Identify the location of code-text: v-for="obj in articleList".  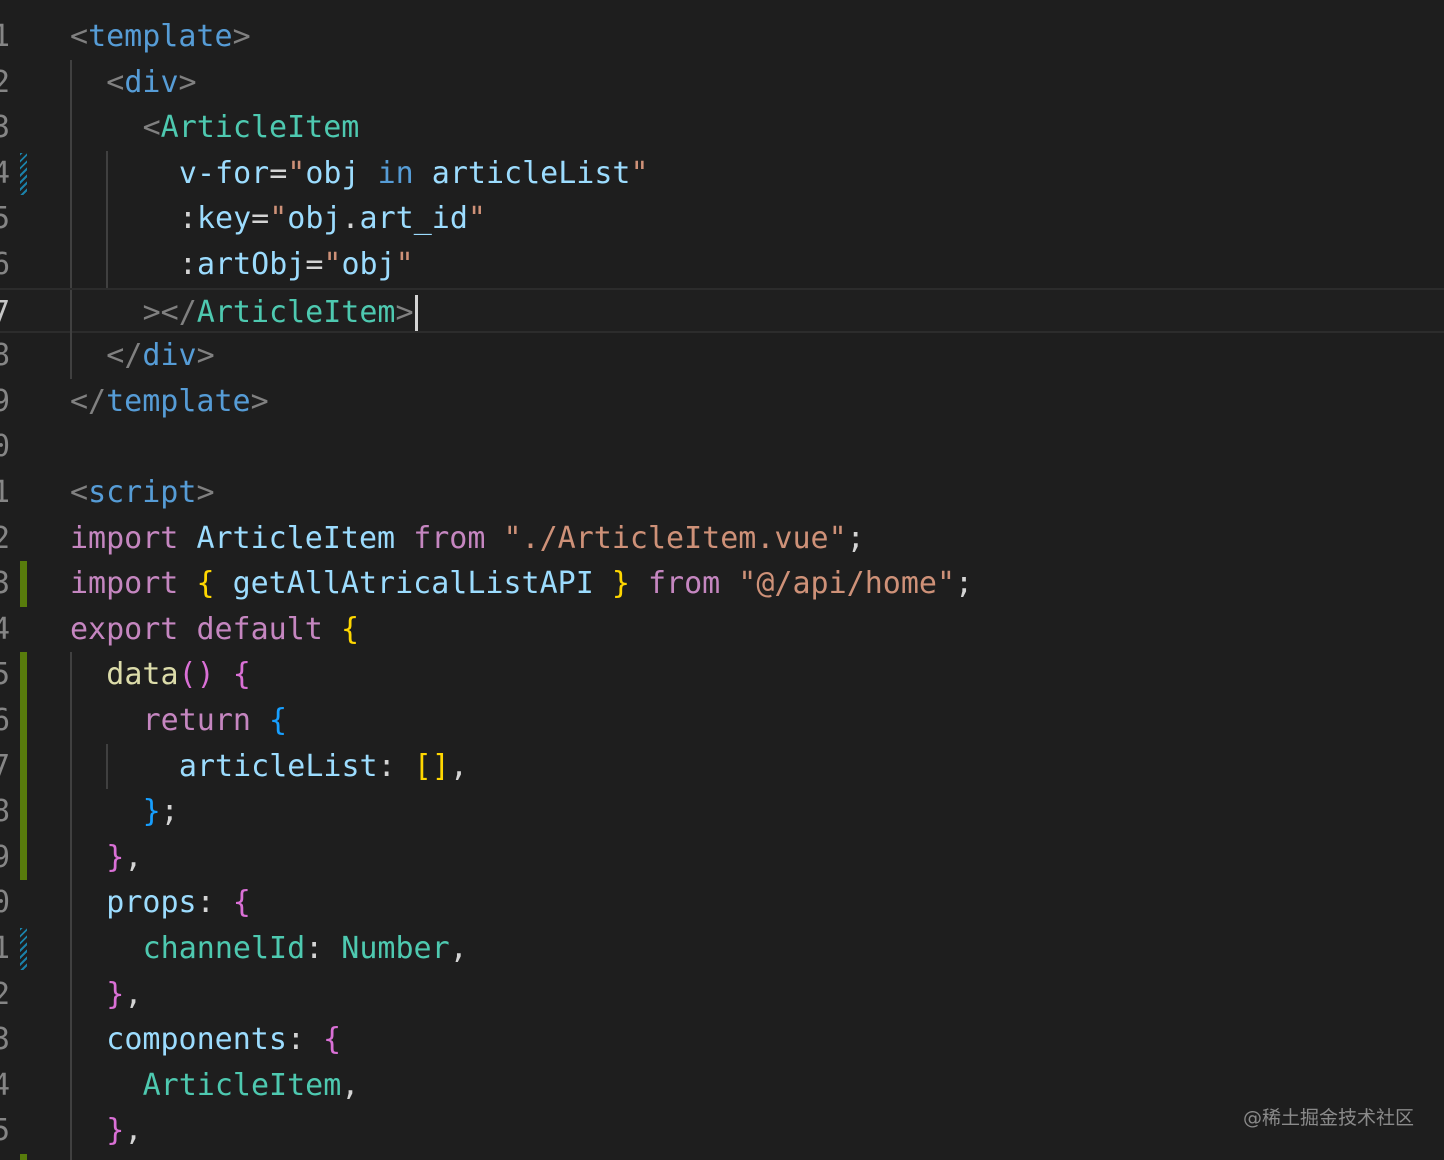
(414, 174).